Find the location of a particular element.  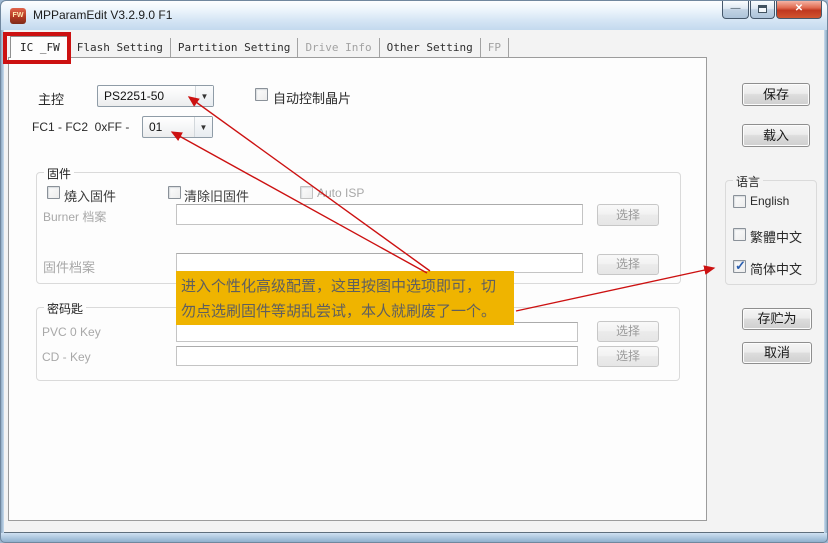

firmware-file-select-button: 选择 is located at coordinates (628, 264).